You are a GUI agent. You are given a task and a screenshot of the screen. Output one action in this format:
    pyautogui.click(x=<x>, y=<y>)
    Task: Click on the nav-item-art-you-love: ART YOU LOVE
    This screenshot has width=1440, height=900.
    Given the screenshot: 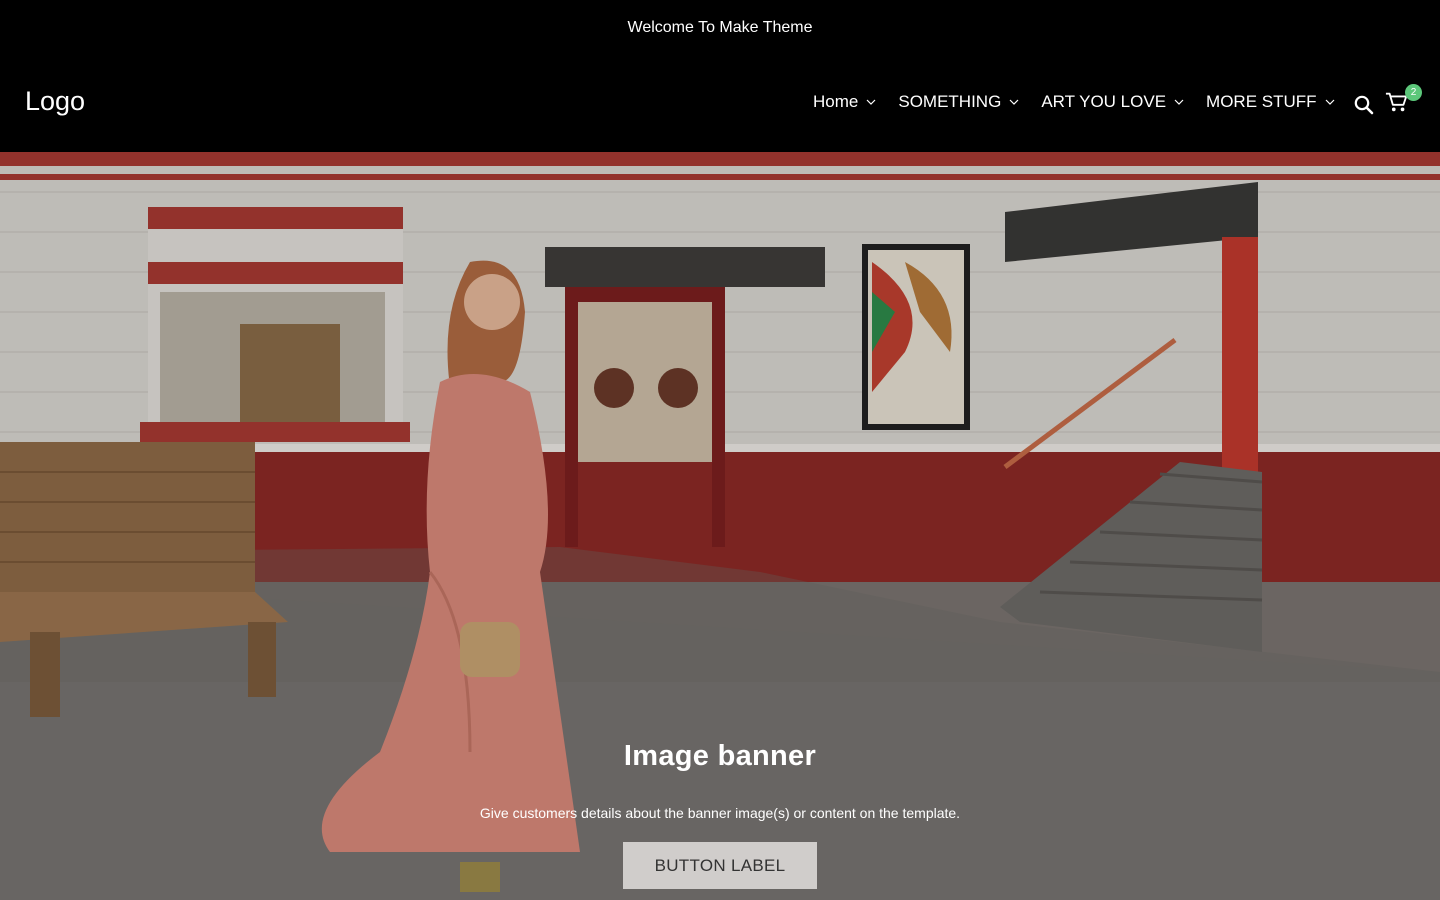 What is the action you would take?
    pyautogui.click(x=1112, y=102)
    